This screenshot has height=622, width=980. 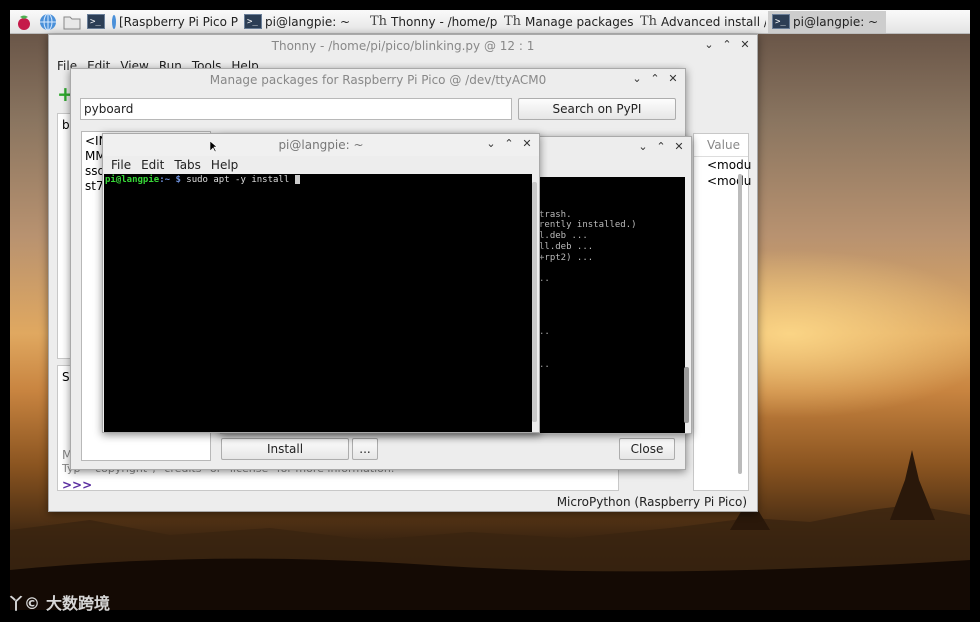 I want to click on chromium-icon, so click(x=114, y=21).